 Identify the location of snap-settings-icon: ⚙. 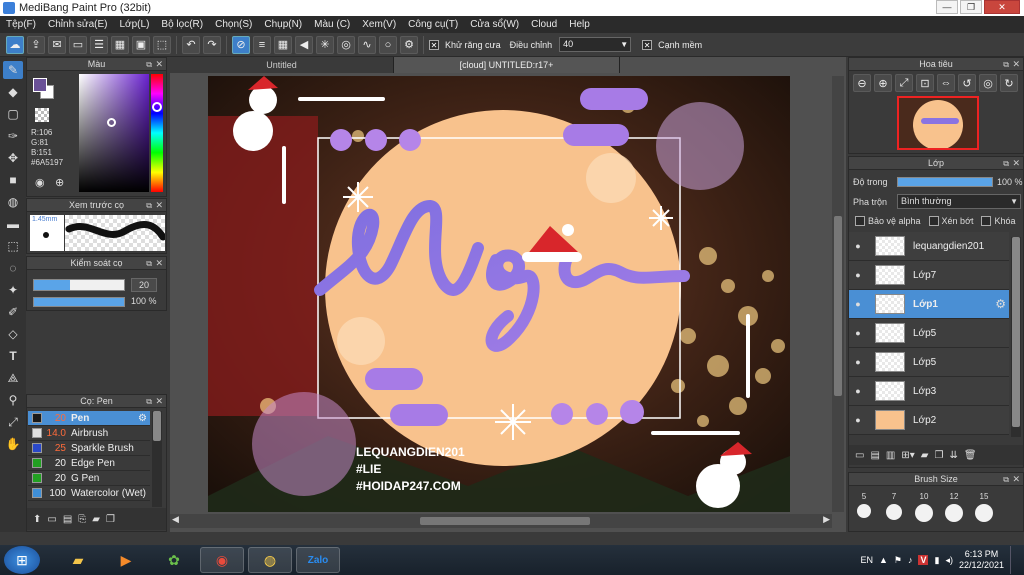
(409, 44).